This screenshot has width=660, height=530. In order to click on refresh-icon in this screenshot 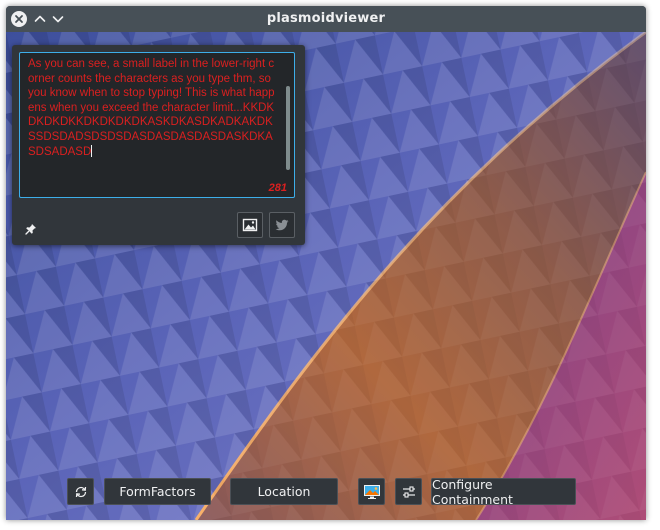, I will do `click(80, 491)`.